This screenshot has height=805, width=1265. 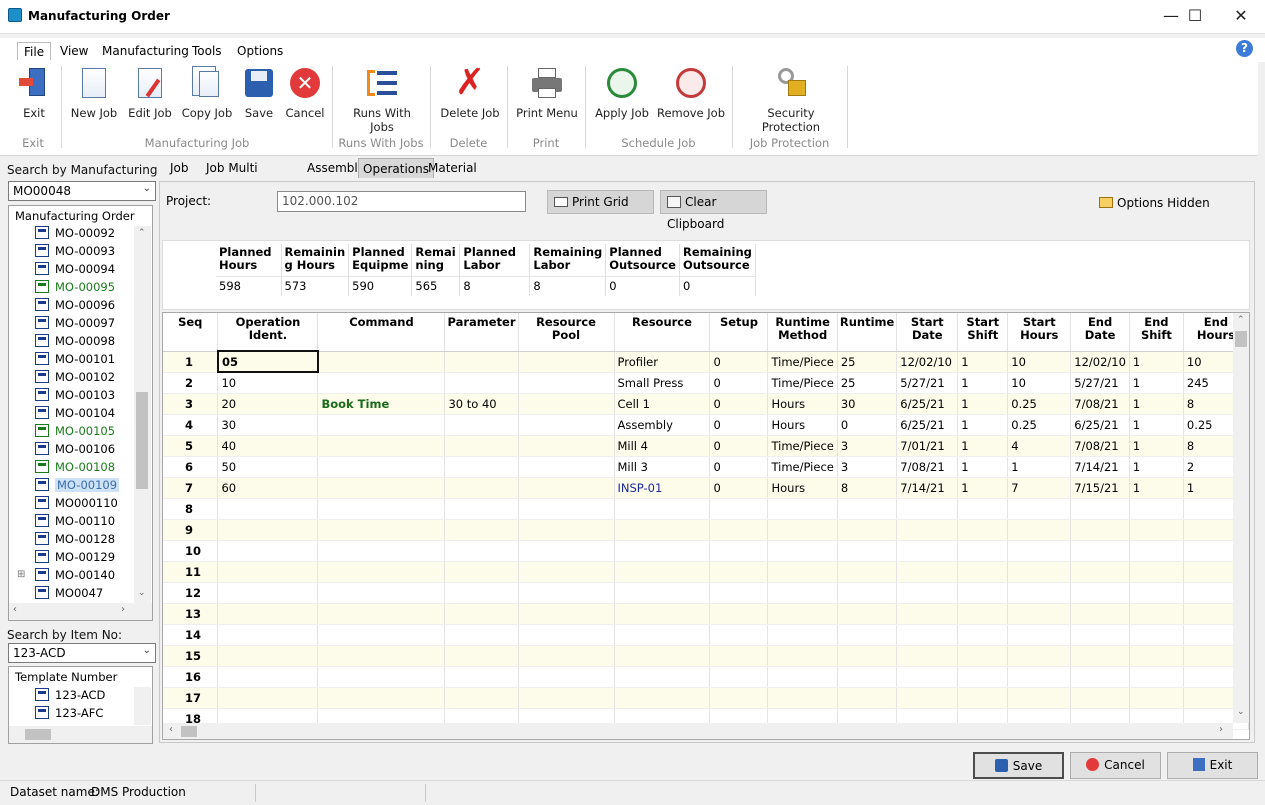 What do you see at coordinates (1100, 362) in the screenshot?
I see `grid-cell: 12/02/10` at bounding box center [1100, 362].